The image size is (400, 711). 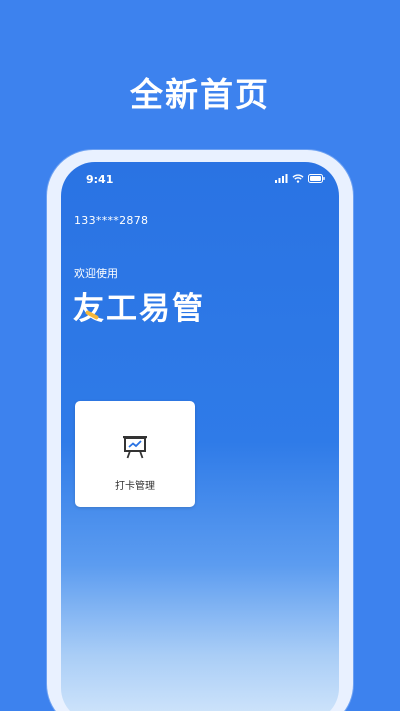 I want to click on attendance-card: 打卡管理, so click(x=135, y=454).